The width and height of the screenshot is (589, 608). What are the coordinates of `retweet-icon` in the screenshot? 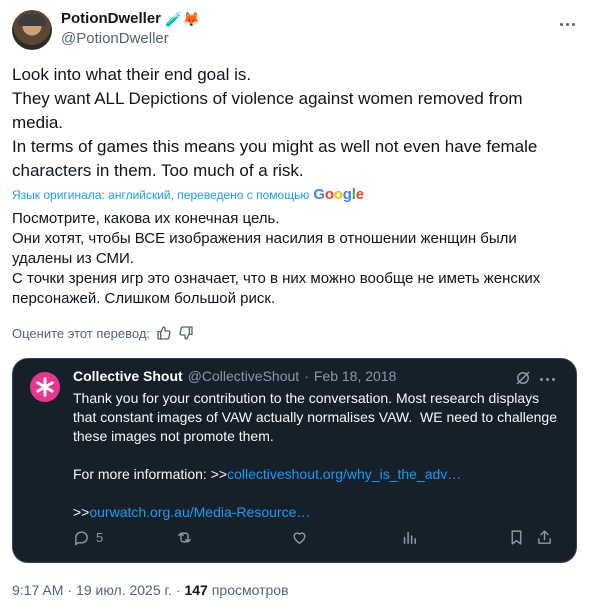 It's located at (184, 537).